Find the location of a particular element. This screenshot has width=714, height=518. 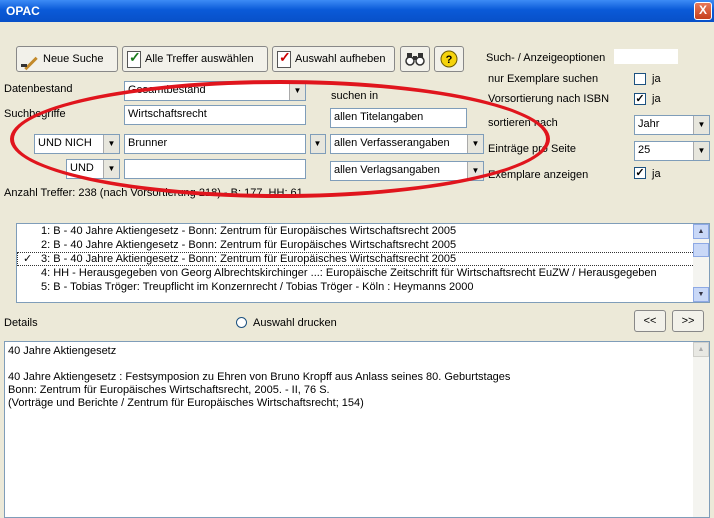

search-term-1: Wirtschaftsrecht is located at coordinates (215, 115).